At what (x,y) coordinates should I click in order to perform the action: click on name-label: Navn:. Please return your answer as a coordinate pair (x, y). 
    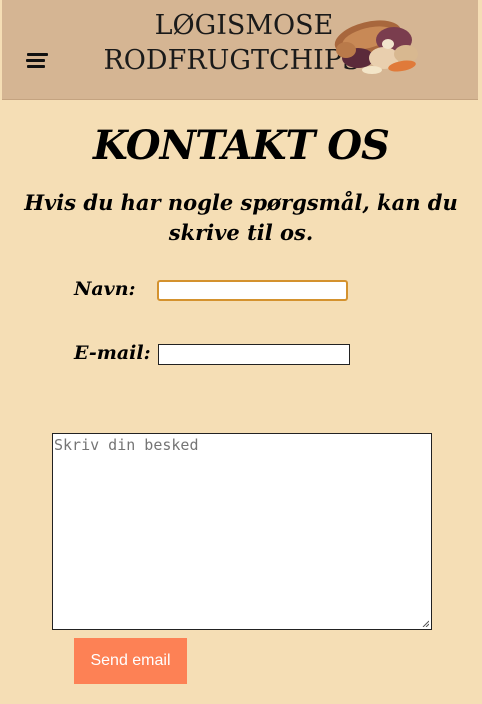
    Looking at the image, I should click on (105, 289).